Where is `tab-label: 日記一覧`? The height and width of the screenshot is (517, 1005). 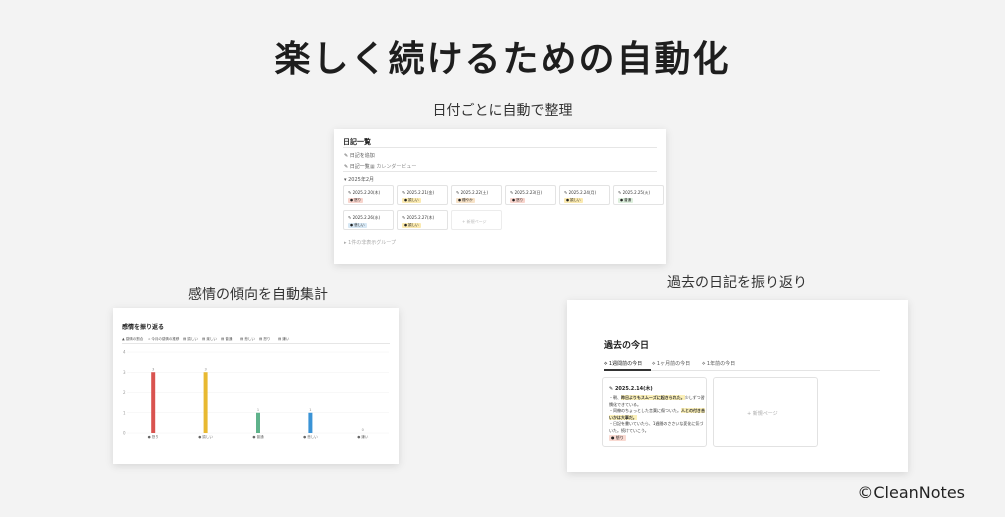 tab-label: 日記一覧 is located at coordinates (359, 167).